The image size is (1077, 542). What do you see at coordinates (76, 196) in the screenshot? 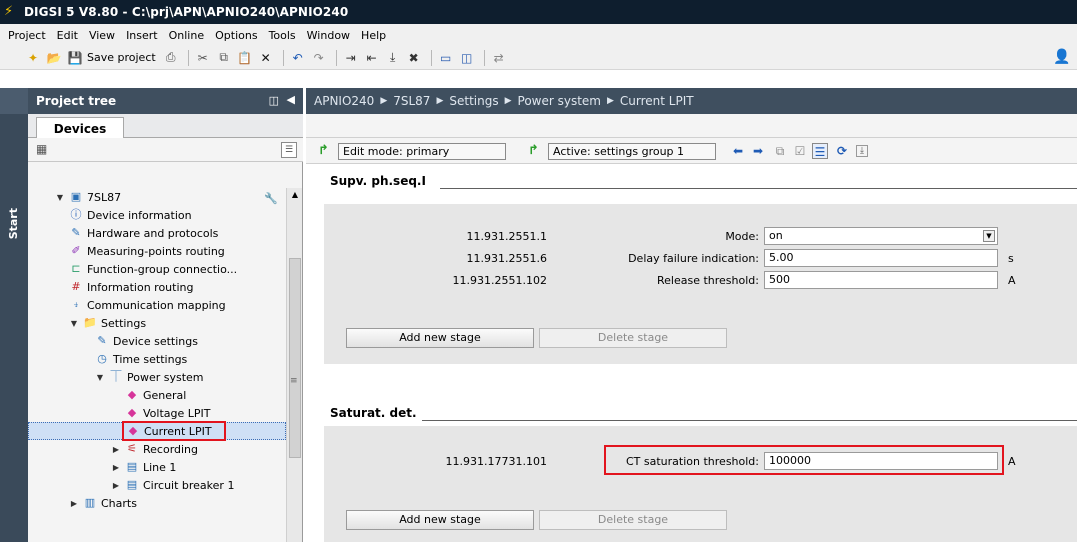
I see `device-icon: ▣` at bounding box center [76, 196].